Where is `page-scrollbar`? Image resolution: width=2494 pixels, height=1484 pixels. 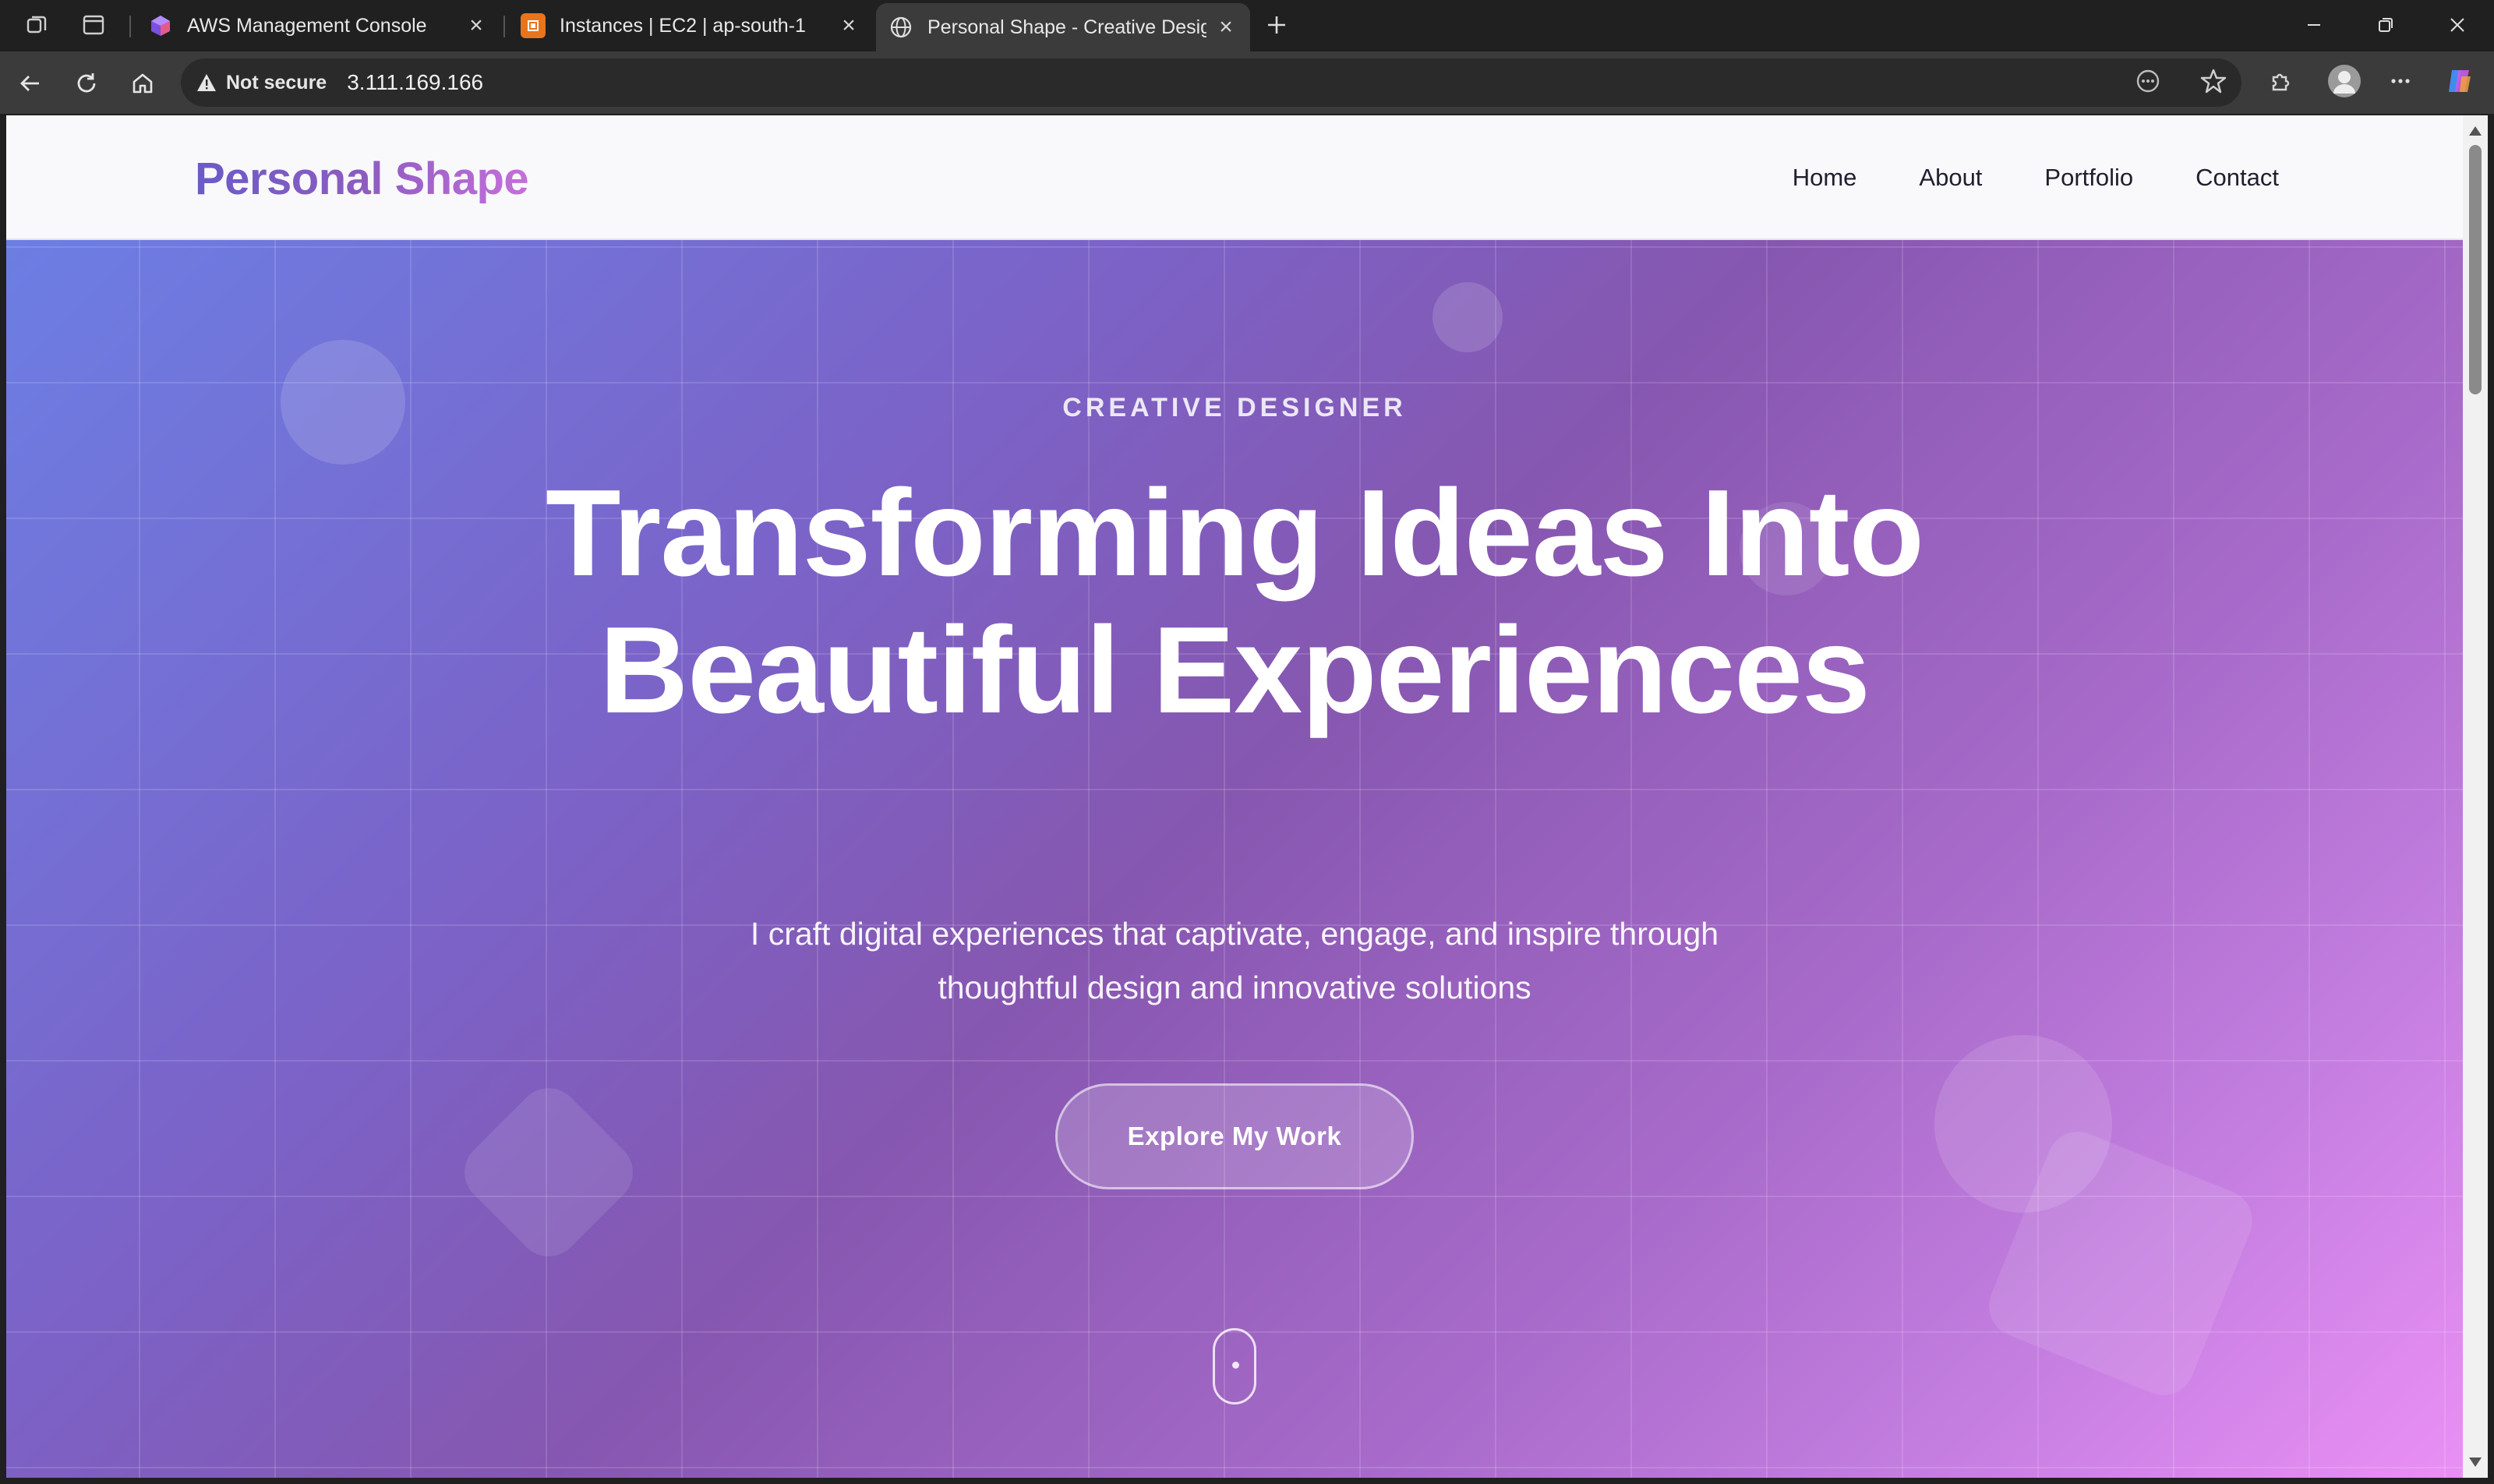
page-scrollbar is located at coordinates (2475, 796).